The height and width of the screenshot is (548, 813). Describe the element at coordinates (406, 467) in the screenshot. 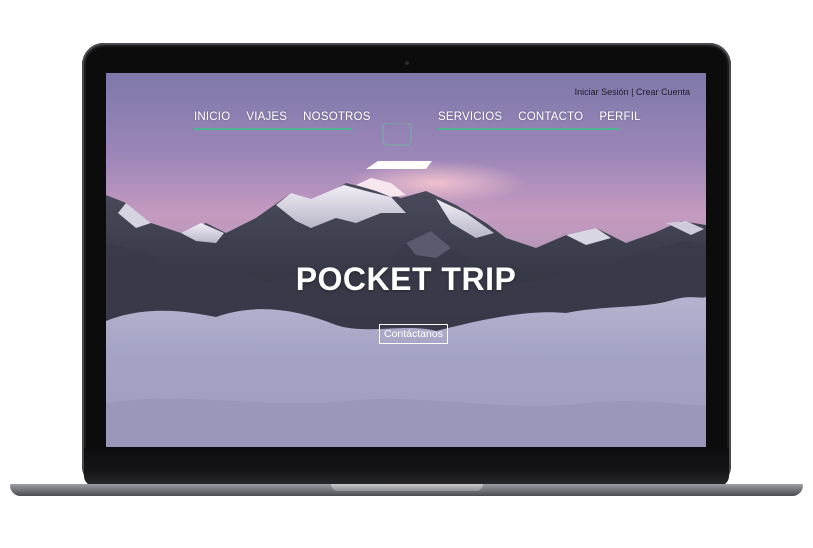

I see `laptop-chin` at that location.